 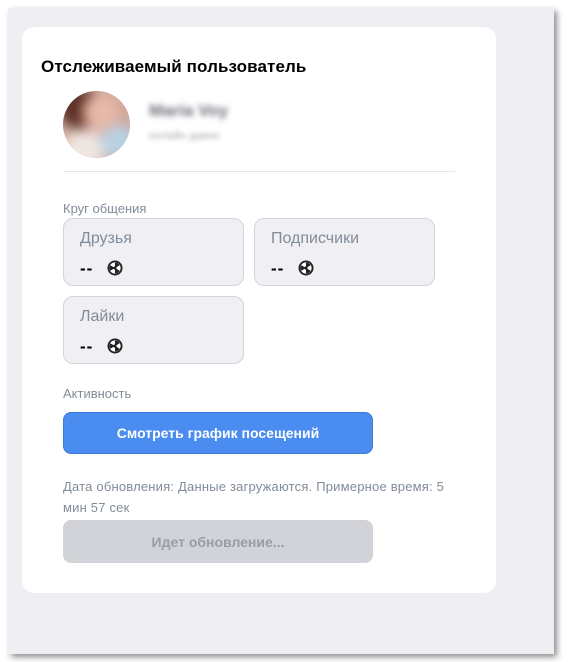 I want to click on followers-value: --, so click(x=278, y=268).